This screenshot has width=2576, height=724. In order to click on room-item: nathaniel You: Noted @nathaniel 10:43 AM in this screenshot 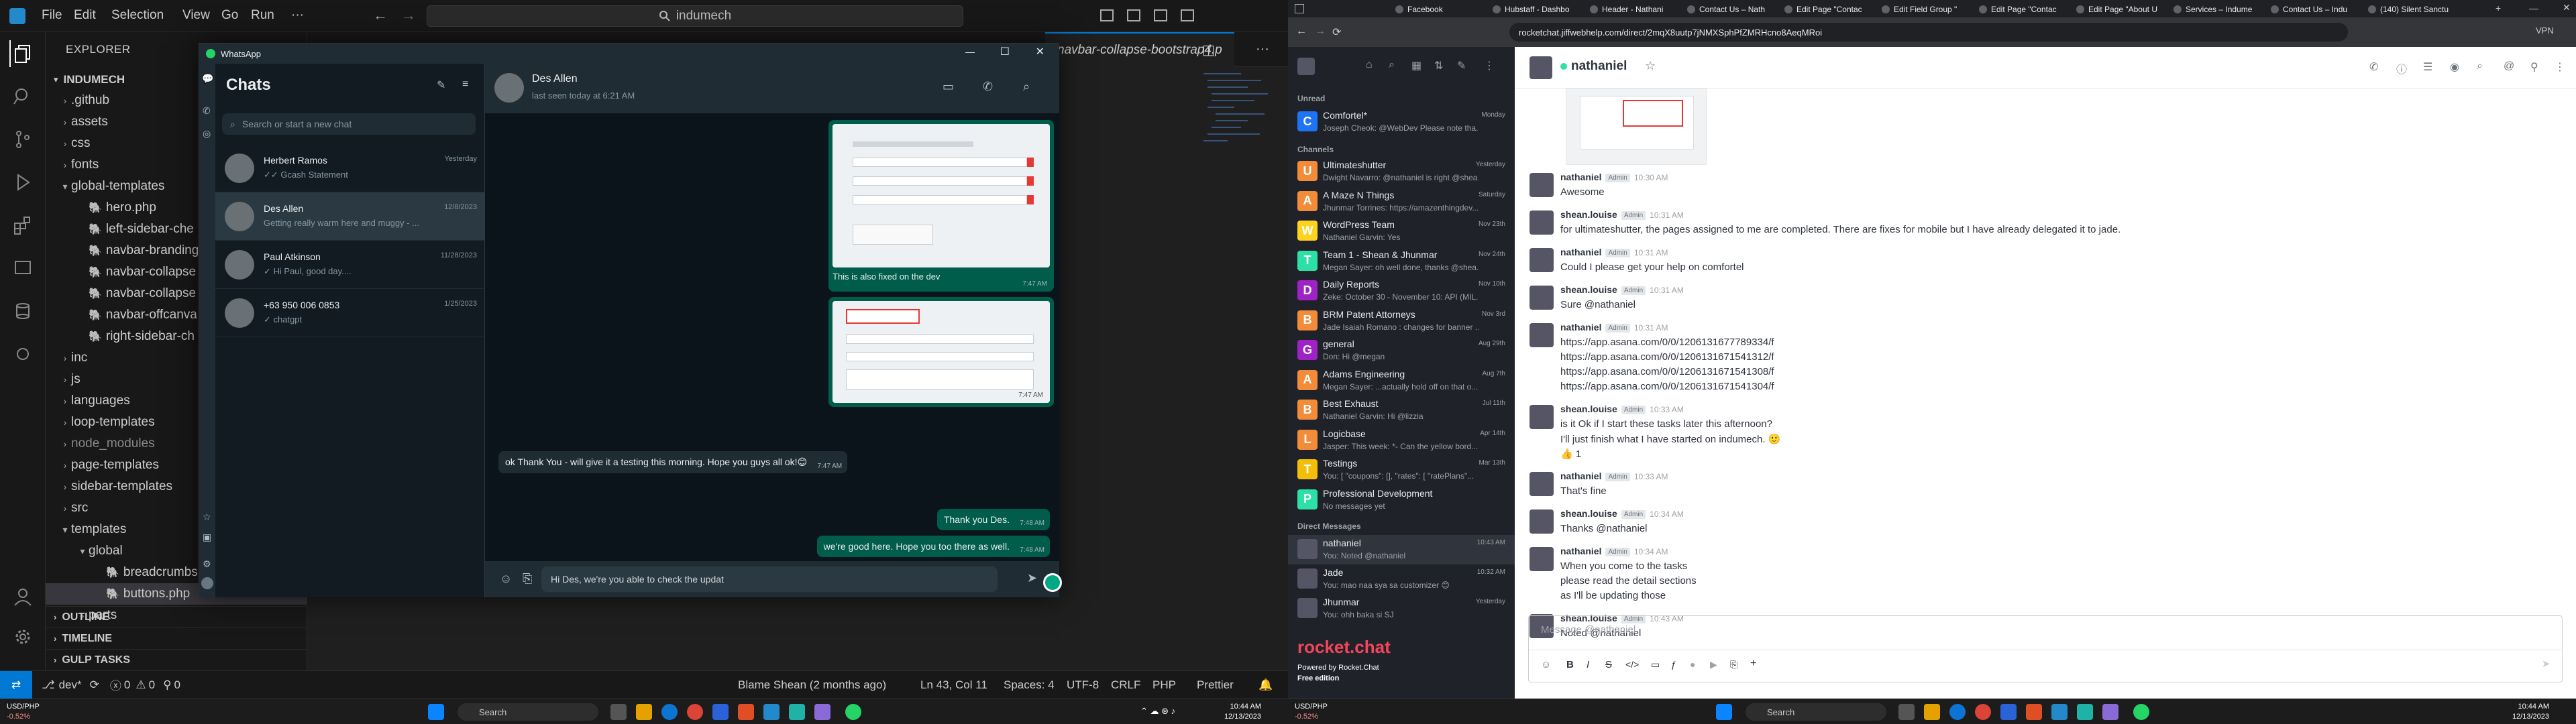, I will do `click(1401, 549)`.